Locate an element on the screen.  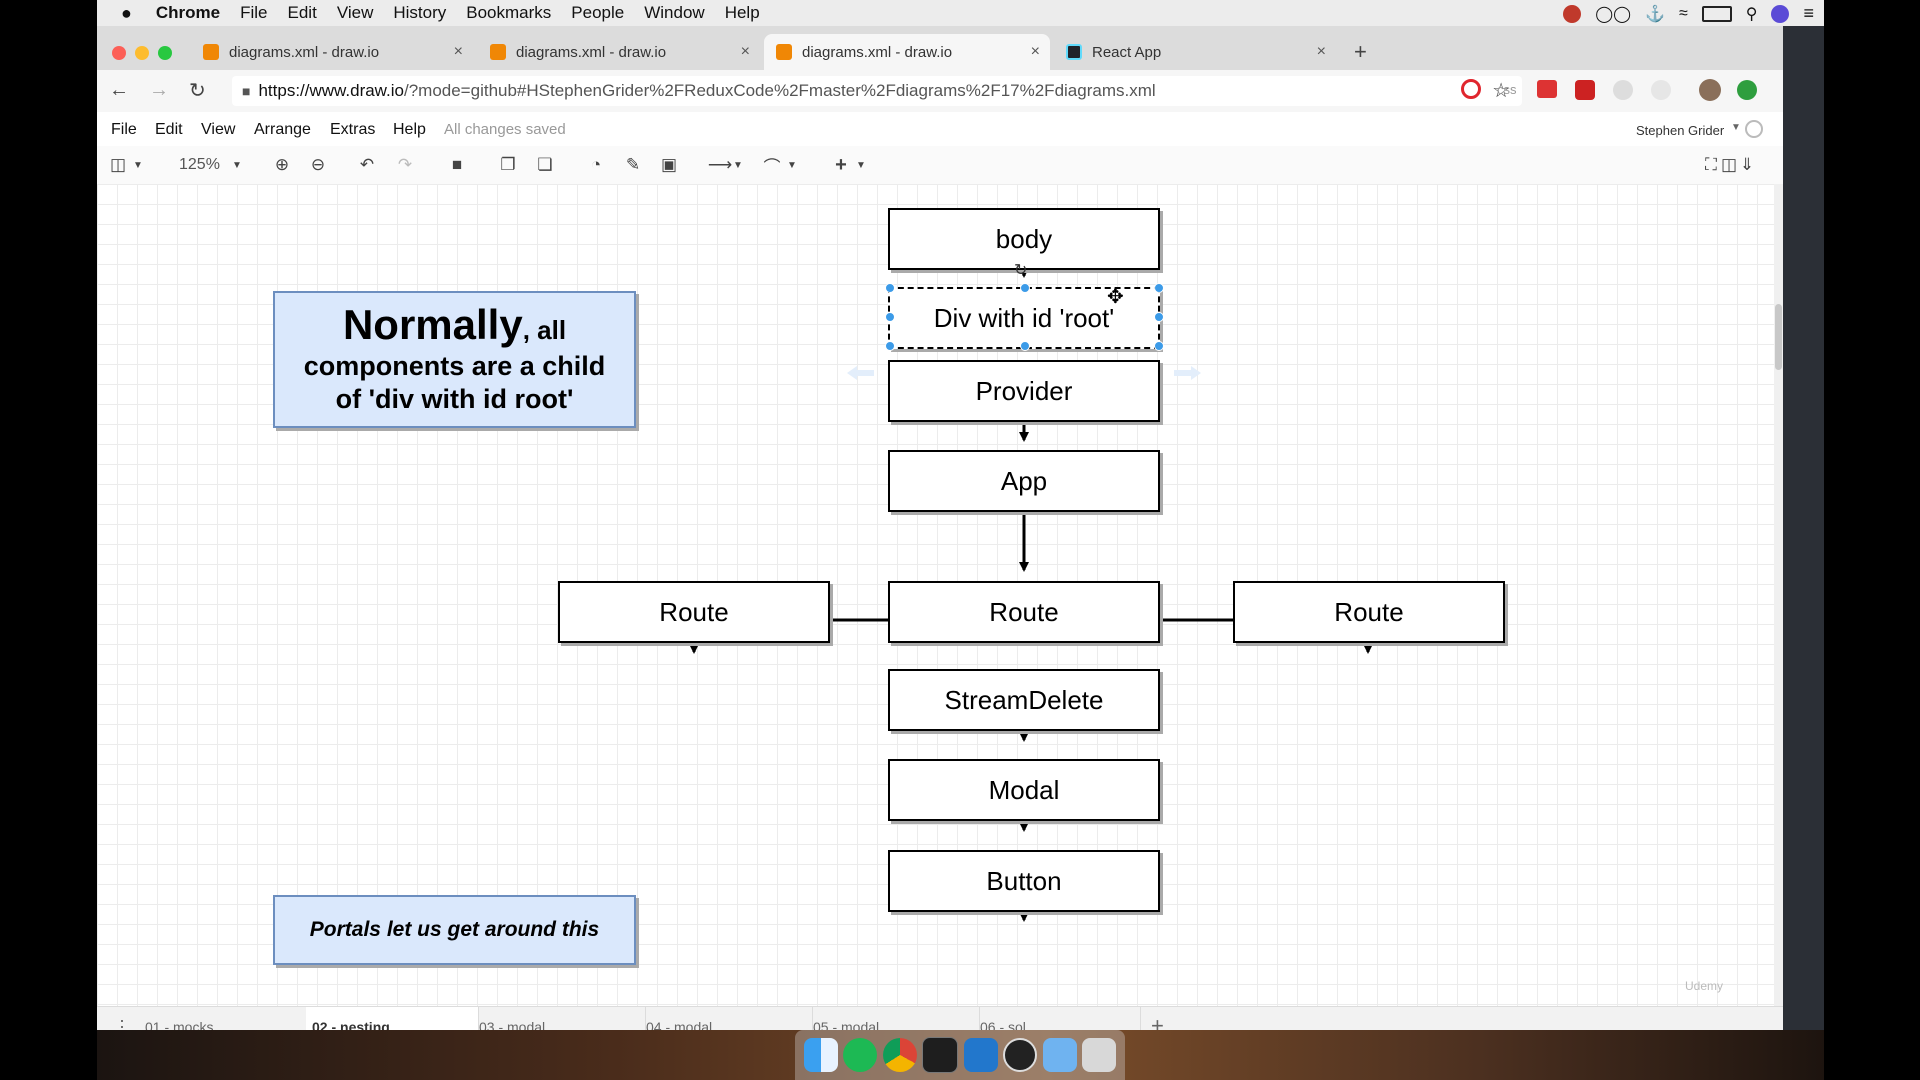
chrome-icon is located at coordinates (899, 1055).